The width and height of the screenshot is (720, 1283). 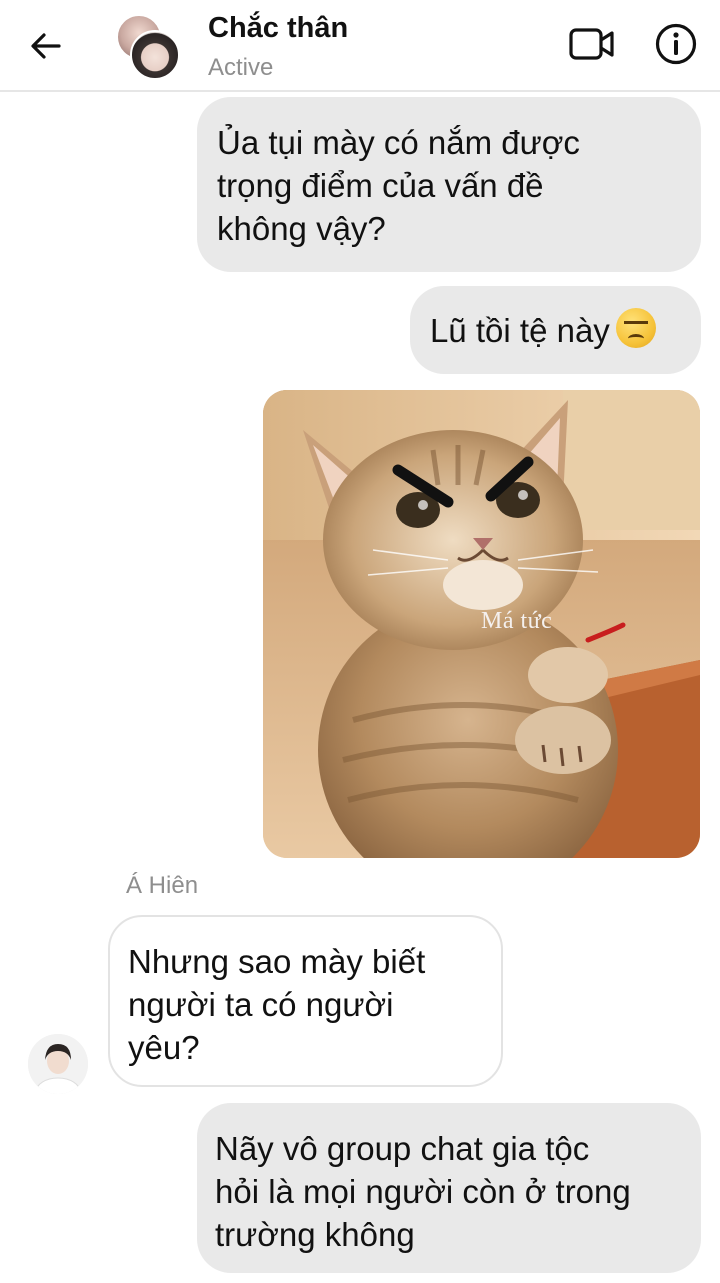 I want to click on chat-header: Chắc thân Active, so click(x=360, y=46).